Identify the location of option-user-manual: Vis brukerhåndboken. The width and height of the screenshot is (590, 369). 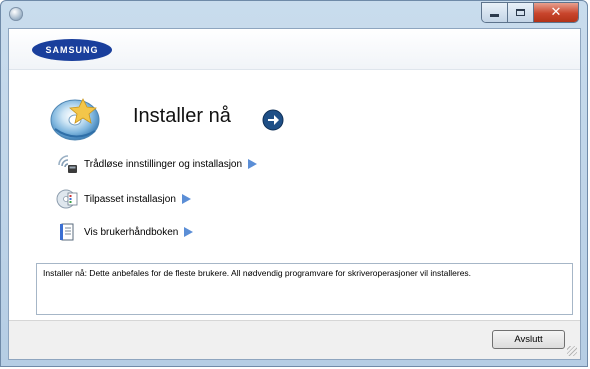
(125, 232).